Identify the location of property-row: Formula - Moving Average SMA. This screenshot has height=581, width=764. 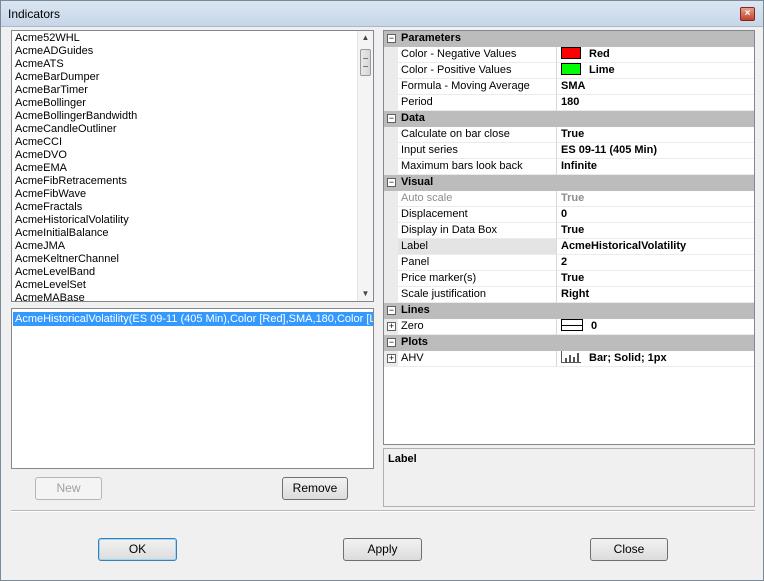
(569, 87).